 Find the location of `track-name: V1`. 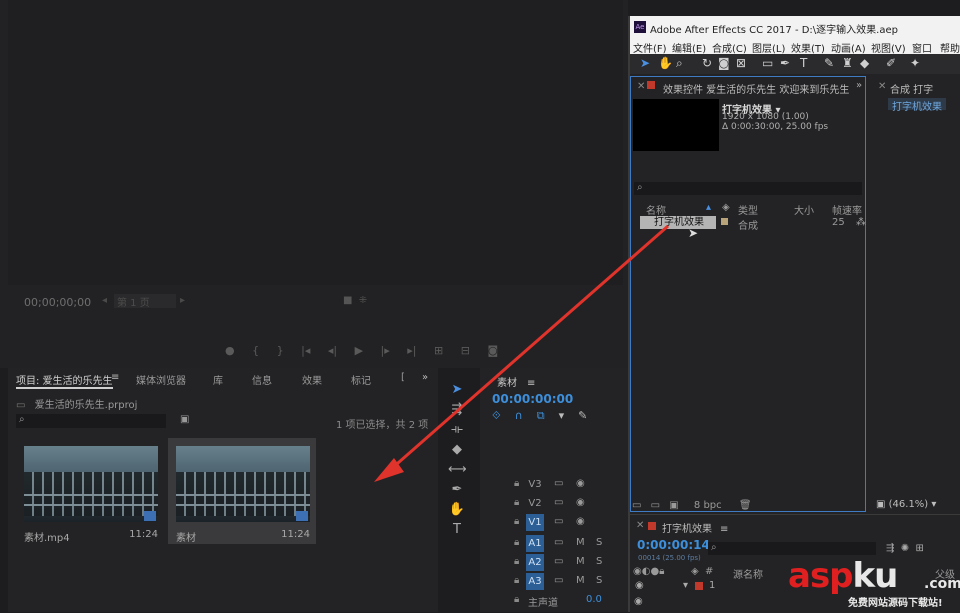

track-name: V1 is located at coordinates (535, 522).